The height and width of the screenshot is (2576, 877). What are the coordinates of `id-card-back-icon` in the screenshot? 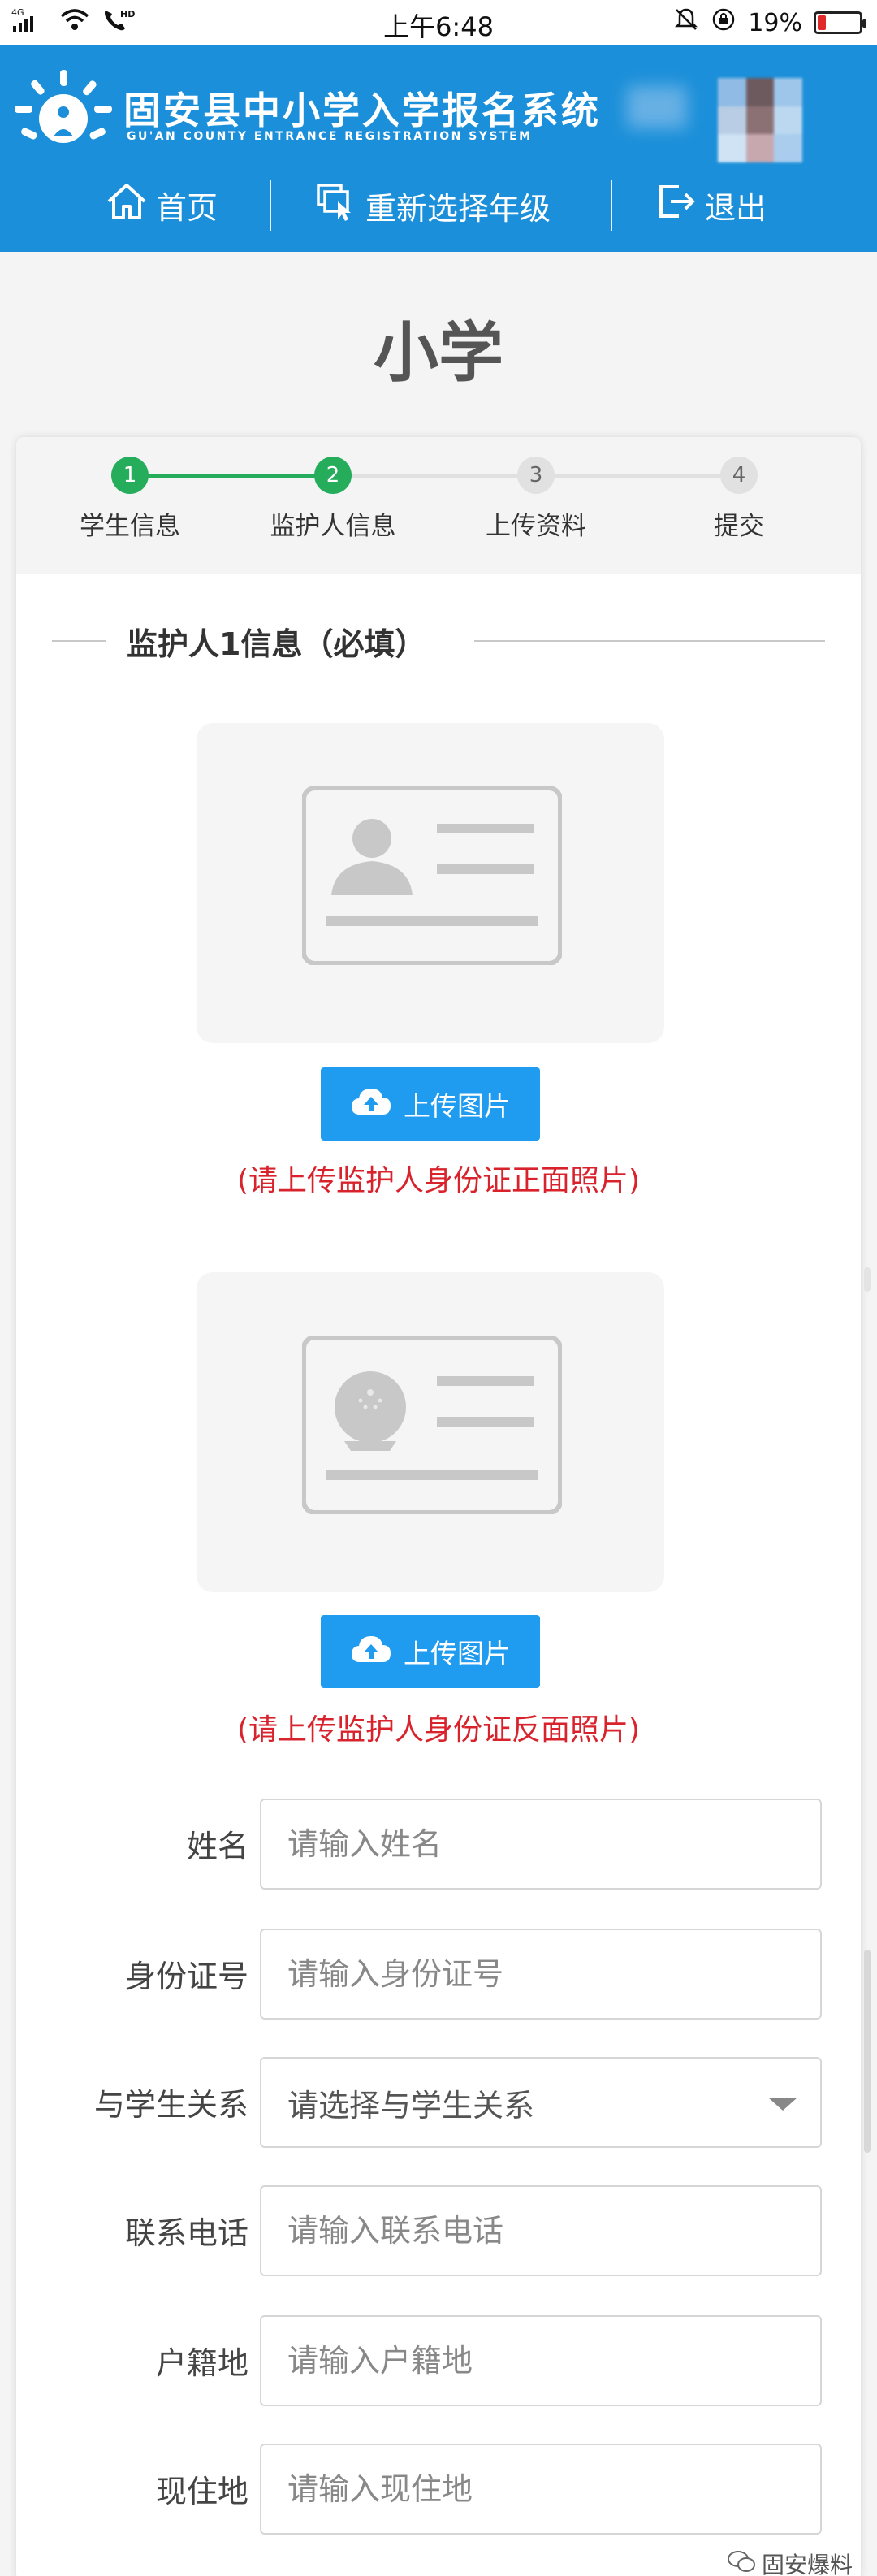 It's located at (432, 1425).